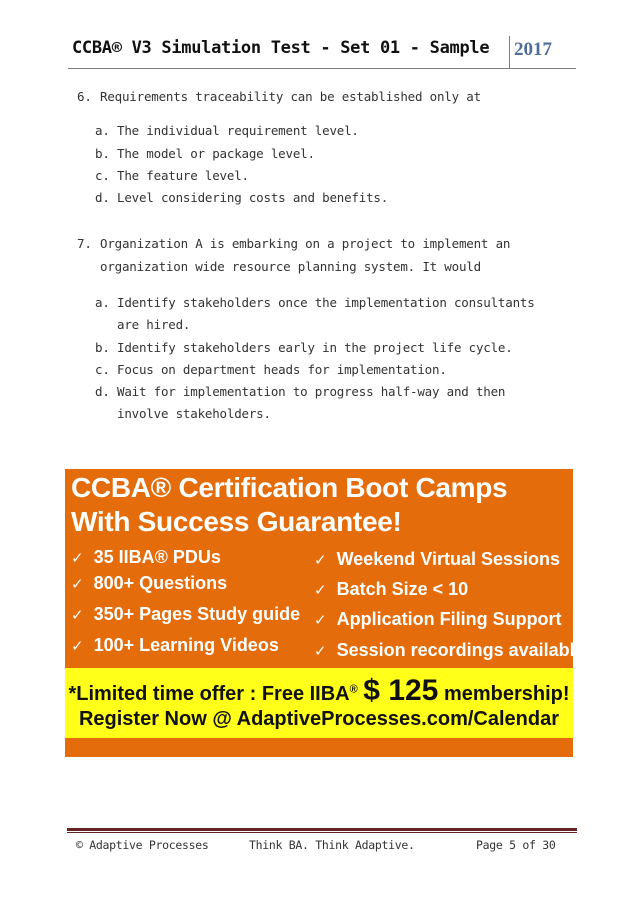  What do you see at coordinates (84, 96) in the screenshot?
I see `question-number: 6.` at bounding box center [84, 96].